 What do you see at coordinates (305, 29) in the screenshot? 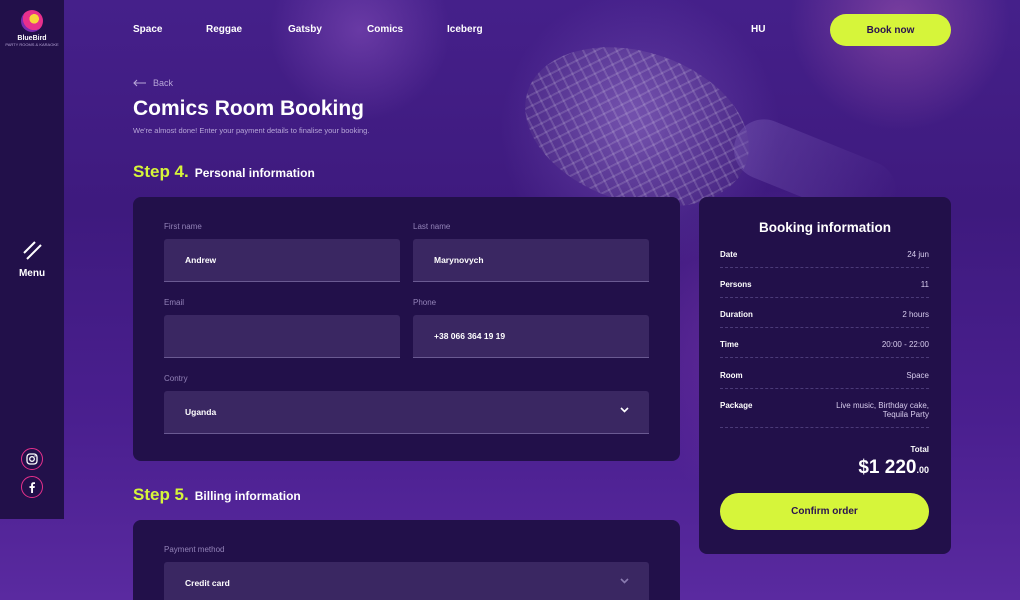
I see `nav-gatsby: Gatsby` at bounding box center [305, 29].